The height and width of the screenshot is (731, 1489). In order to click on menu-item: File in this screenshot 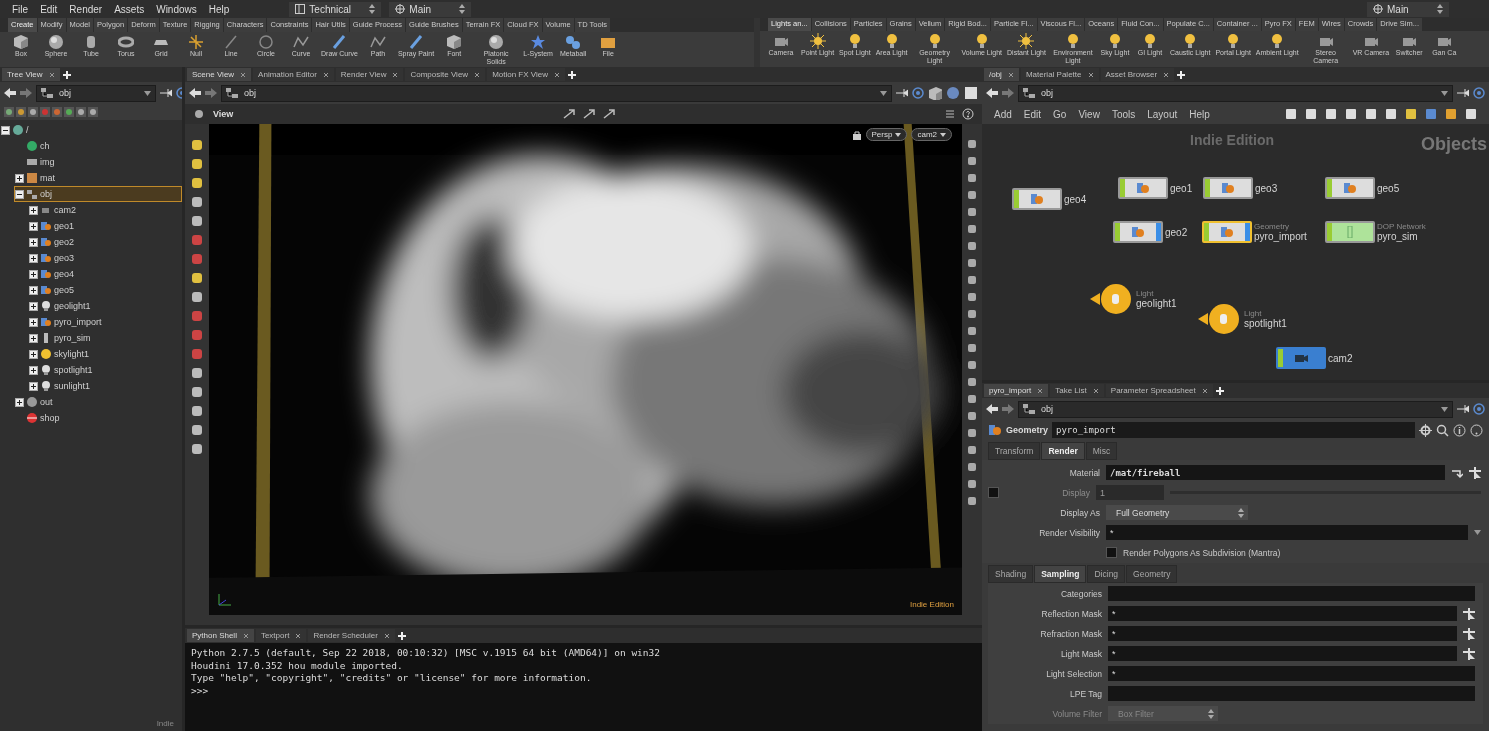, I will do `click(20, 9)`.